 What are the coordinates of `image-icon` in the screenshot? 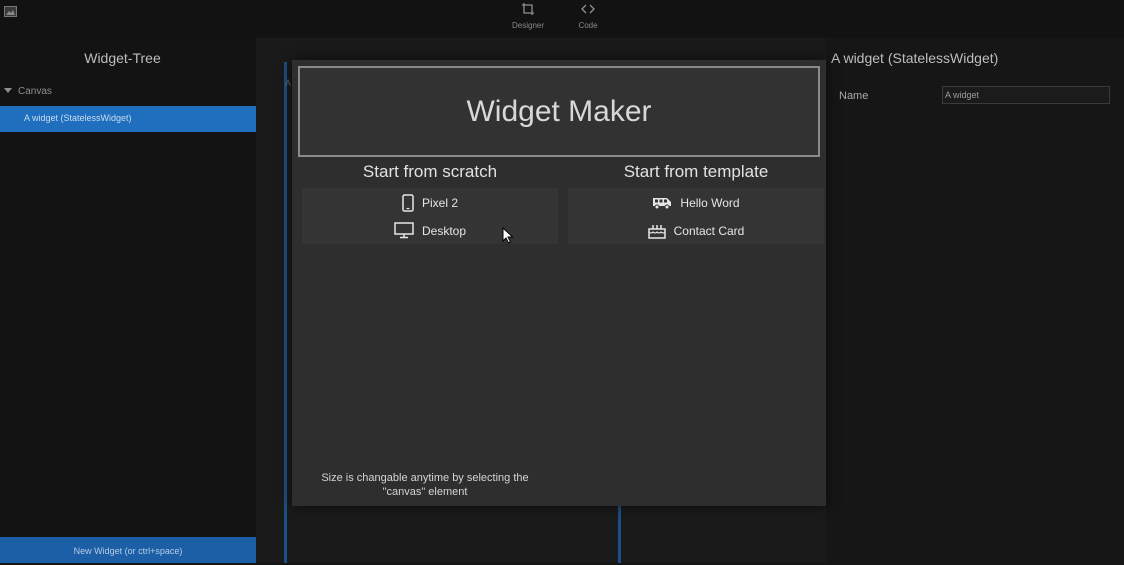 It's located at (10, 11).